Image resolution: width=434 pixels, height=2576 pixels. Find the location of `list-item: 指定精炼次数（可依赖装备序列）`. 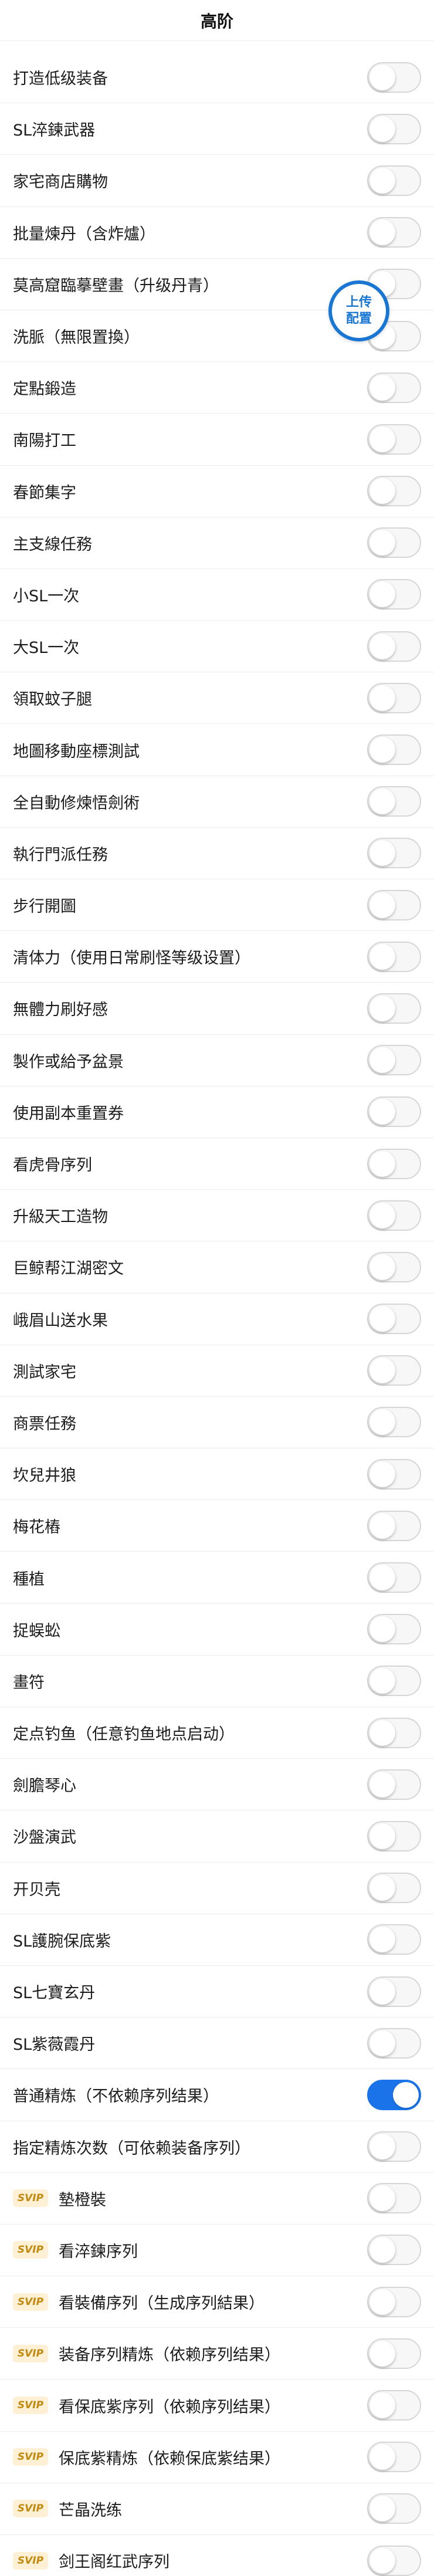

list-item: 指定精炼次数（可依赖装备序列） is located at coordinates (217, 2147).